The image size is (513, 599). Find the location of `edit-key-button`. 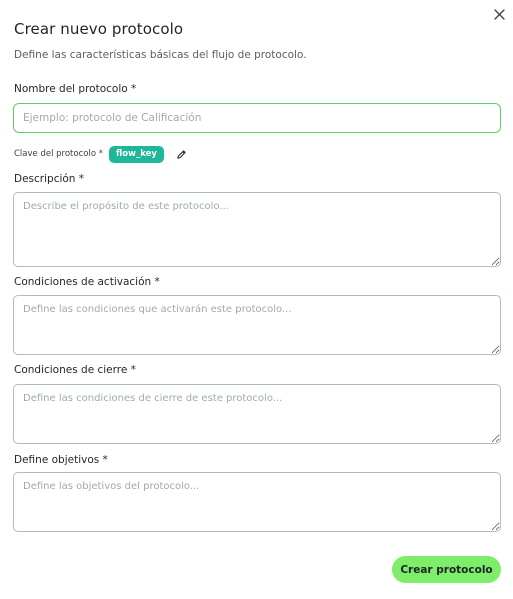

edit-key-button is located at coordinates (182, 154).